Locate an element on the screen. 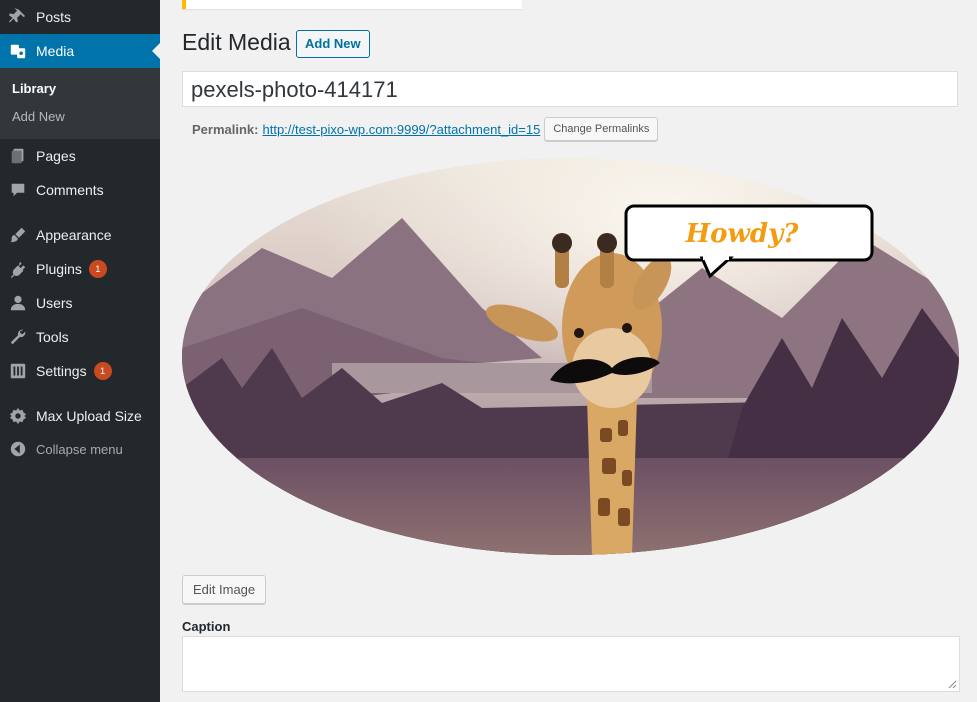 The height and width of the screenshot is (702, 977). sidebar-item-label: Comments is located at coordinates (70, 190).